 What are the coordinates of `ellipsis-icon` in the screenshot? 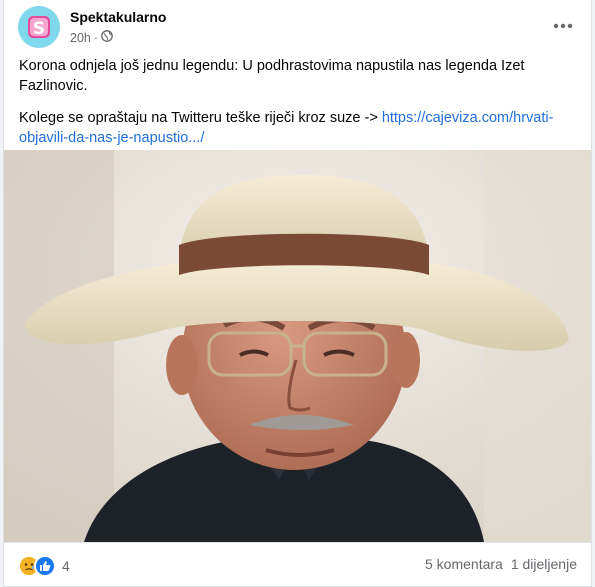 It's located at (563, 26).